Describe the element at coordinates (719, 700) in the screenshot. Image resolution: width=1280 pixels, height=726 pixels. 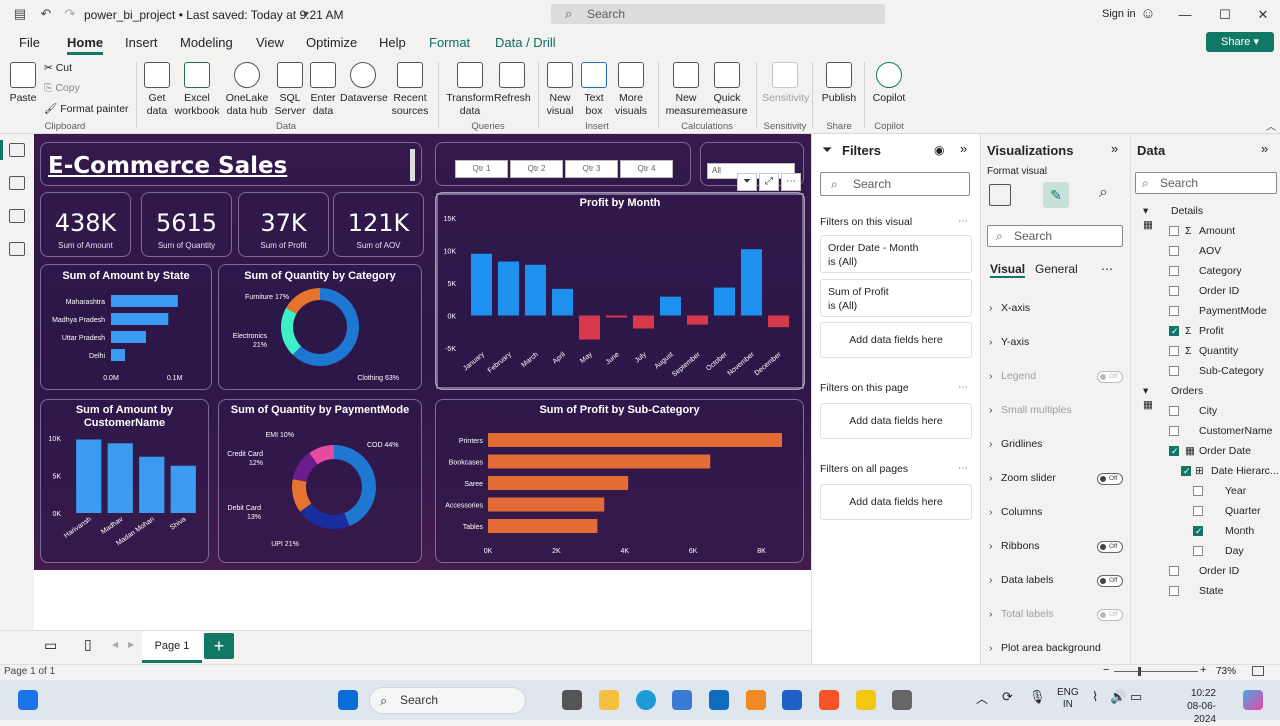
I see `mail-icon` at that location.